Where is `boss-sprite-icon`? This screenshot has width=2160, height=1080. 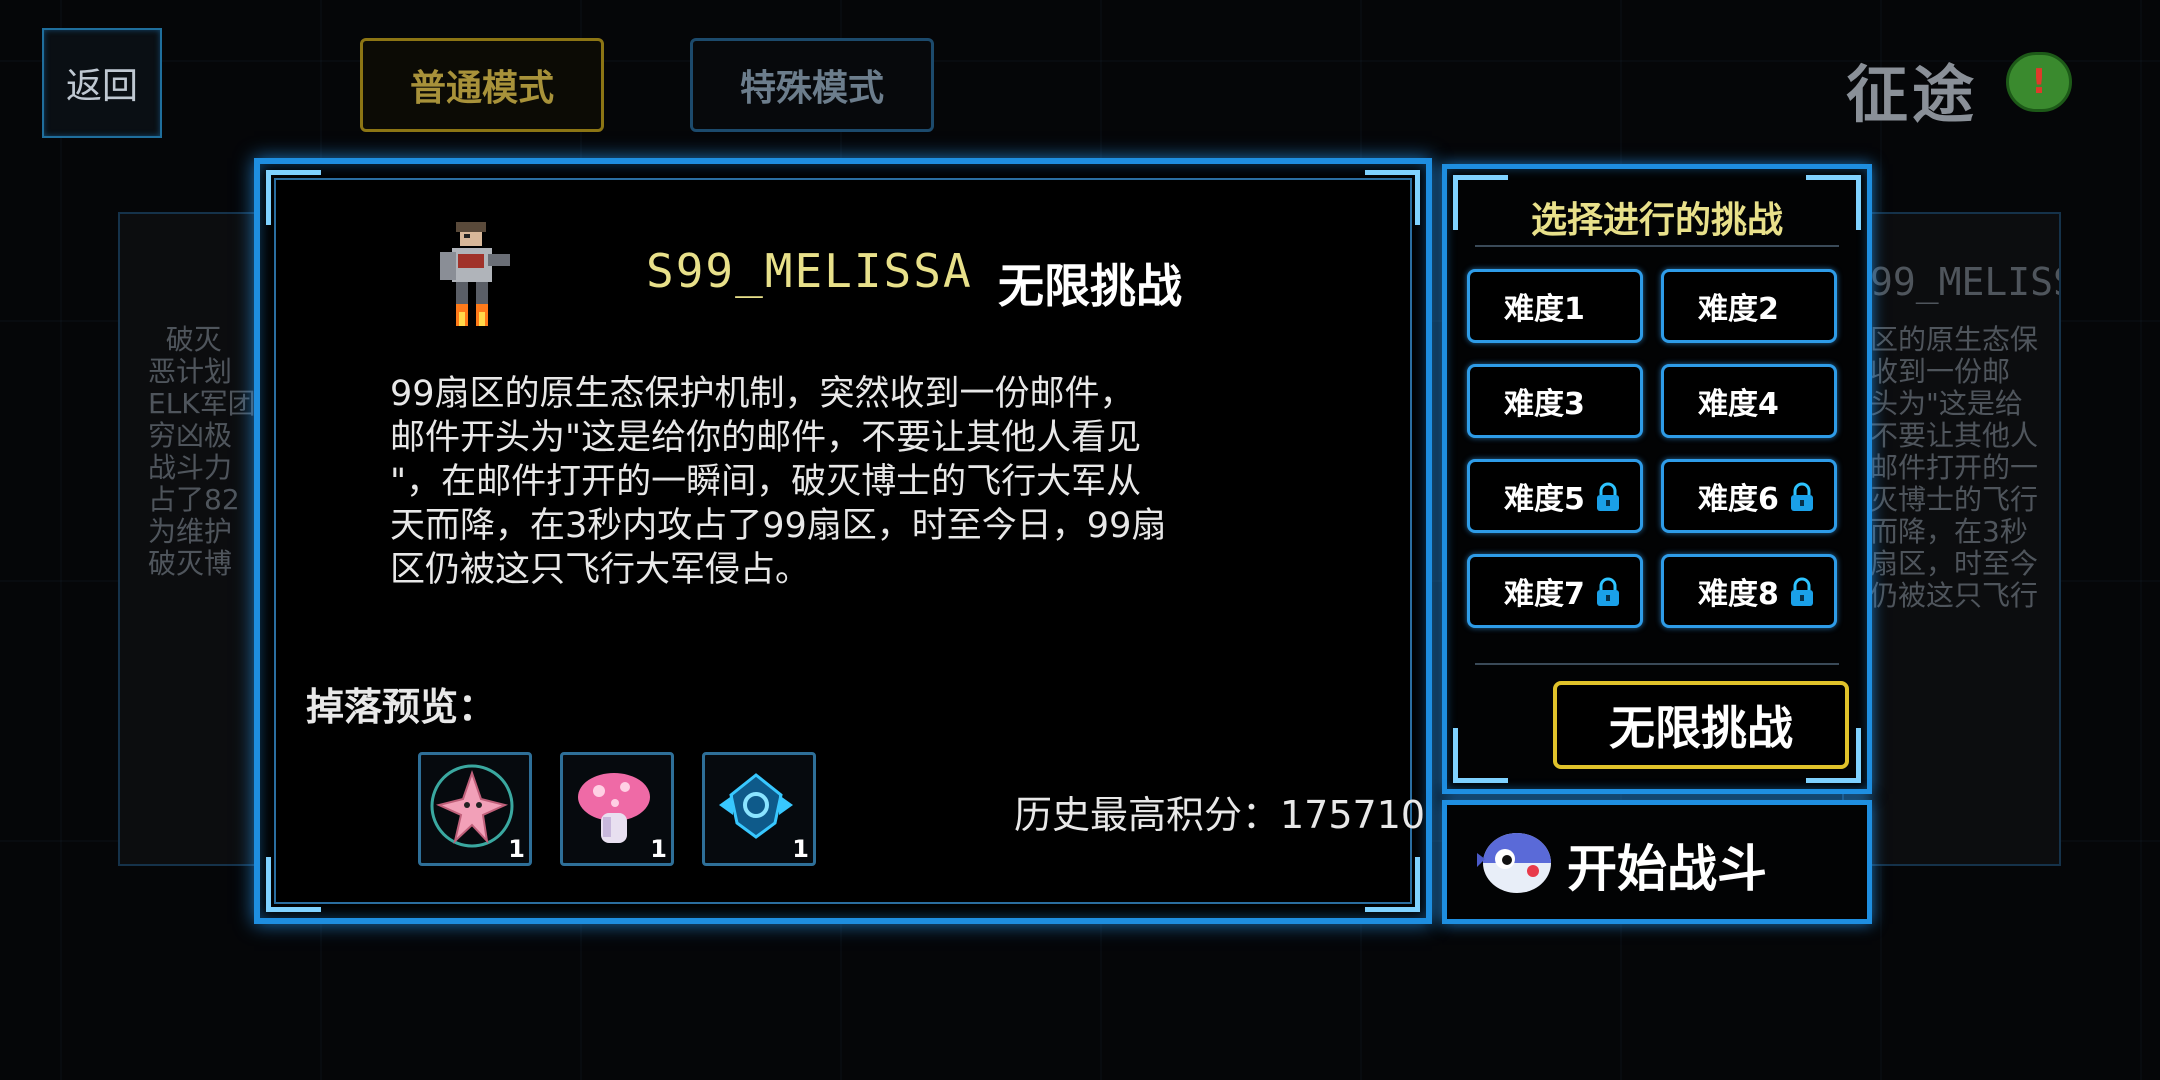
boss-sprite-icon is located at coordinates (475, 274).